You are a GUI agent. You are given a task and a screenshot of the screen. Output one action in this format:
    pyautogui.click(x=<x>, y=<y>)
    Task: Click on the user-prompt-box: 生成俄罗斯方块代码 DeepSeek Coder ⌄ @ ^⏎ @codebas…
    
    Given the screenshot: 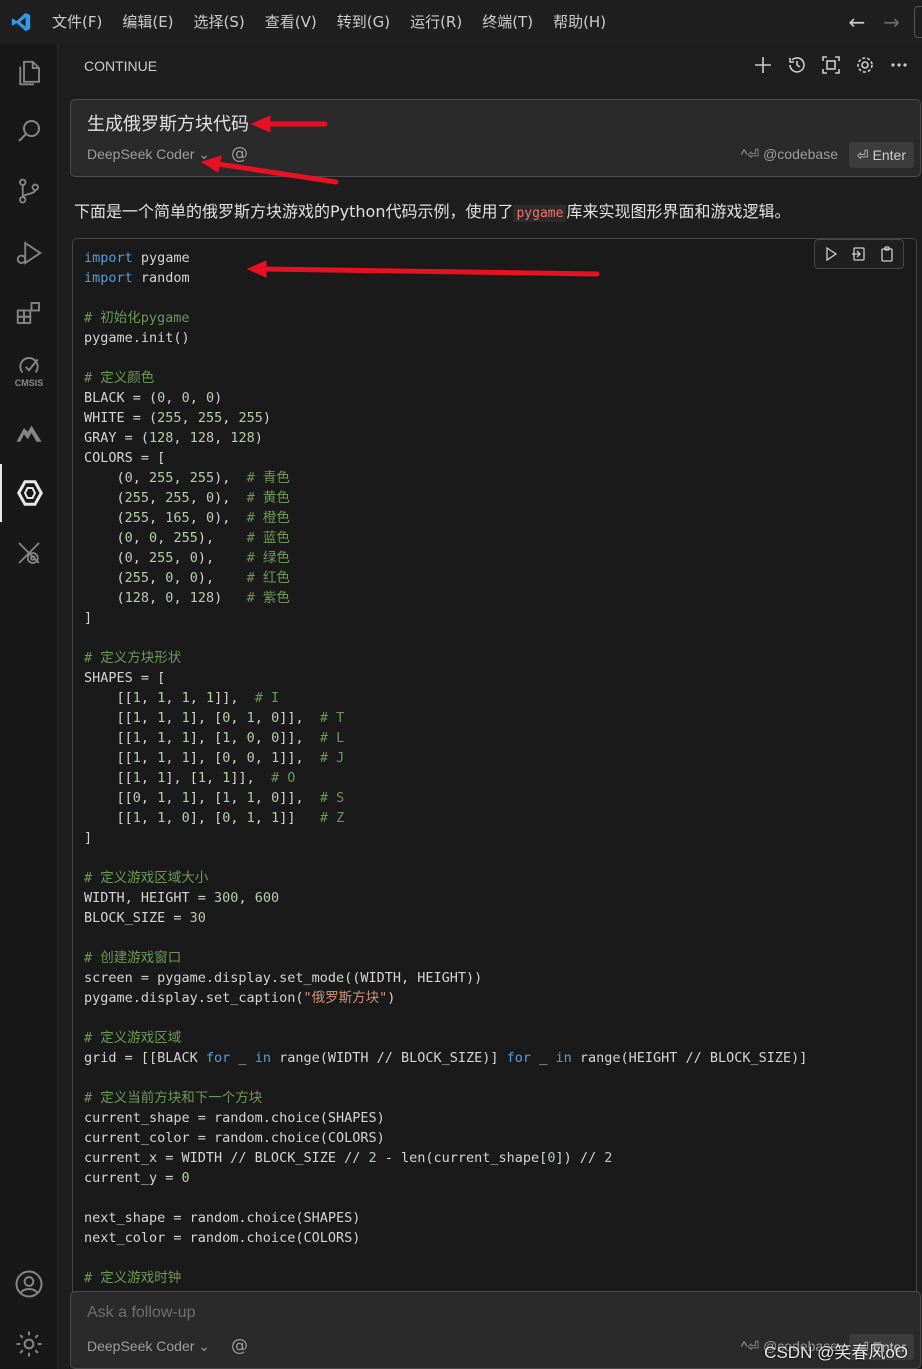 What is the action you would take?
    pyautogui.click(x=495, y=138)
    